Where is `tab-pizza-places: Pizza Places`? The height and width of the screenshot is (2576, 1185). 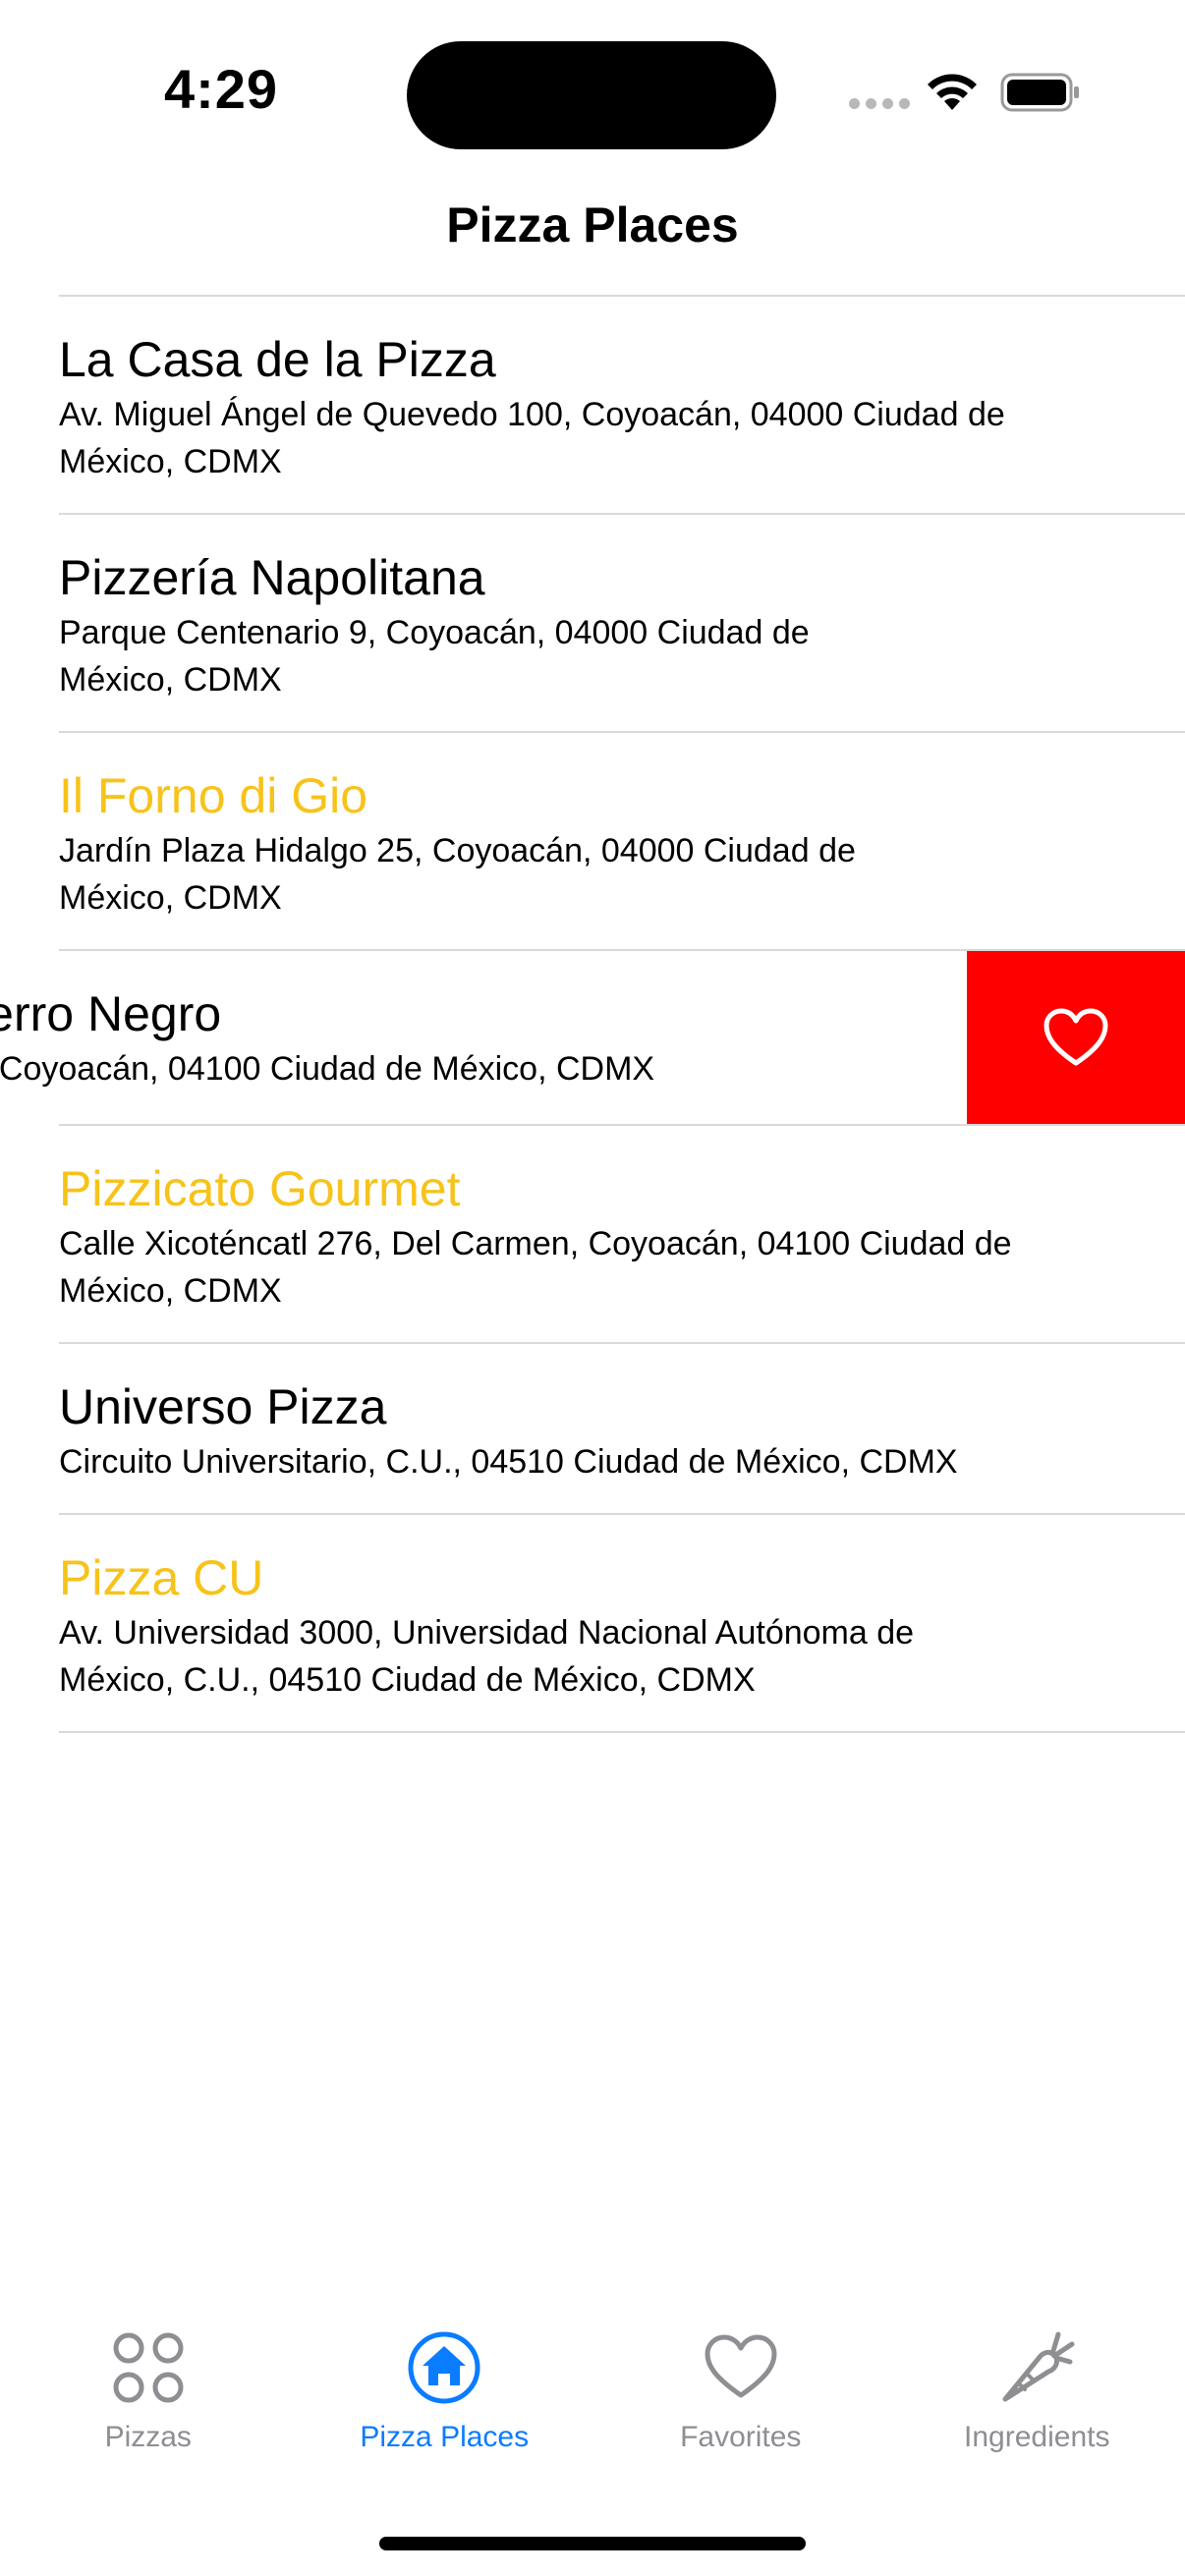 tab-pizza-places: Pizza Places is located at coordinates (445, 2397).